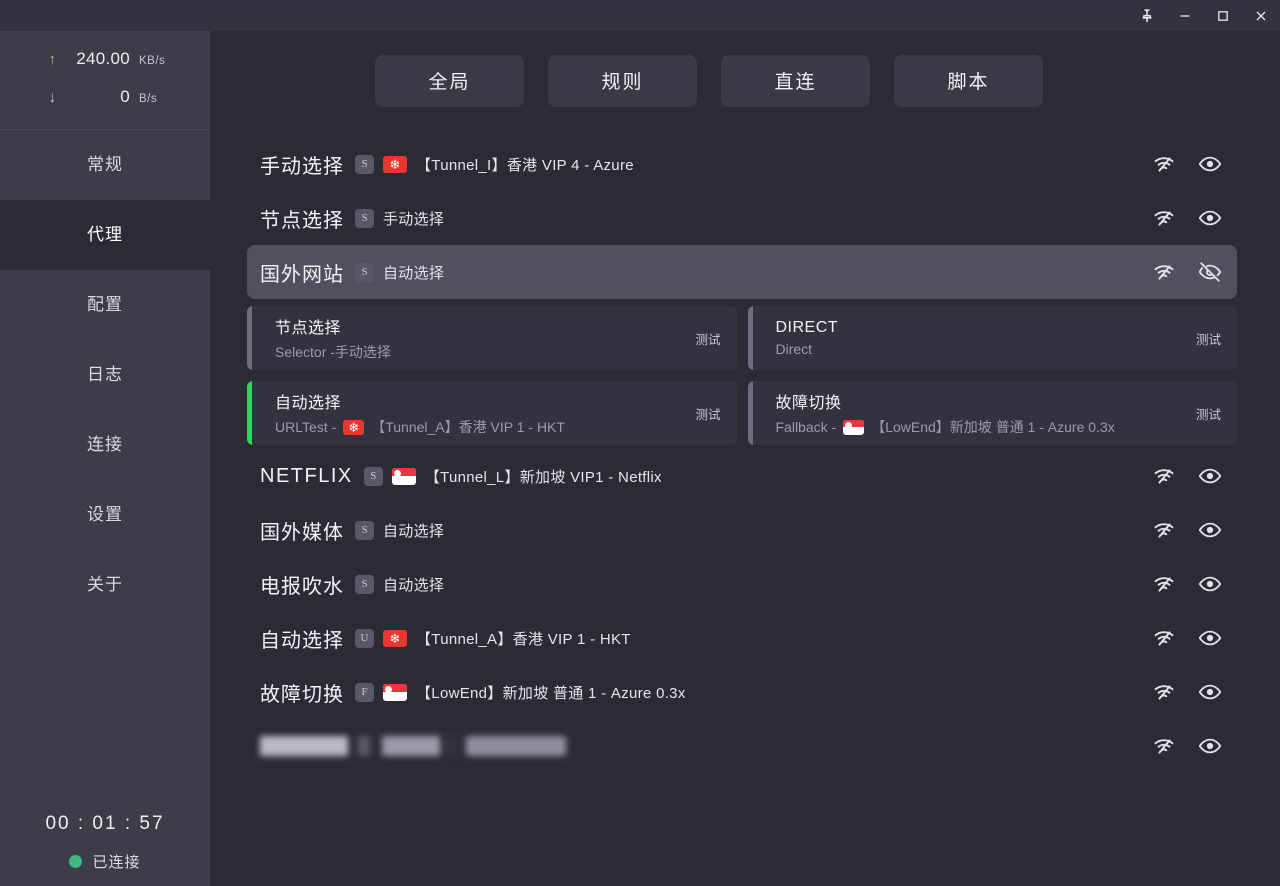 This screenshot has width=1280, height=886. What do you see at coordinates (742, 584) in the screenshot?
I see `proxy-group-row: 电报吹水 S 自动选择` at bounding box center [742, 584].